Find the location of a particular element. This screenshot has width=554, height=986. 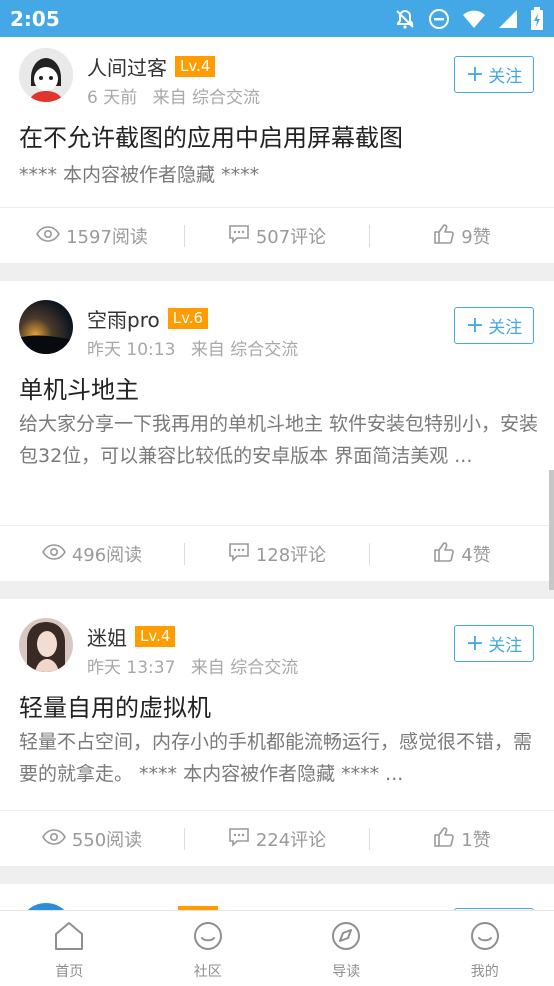

comment-count-label: 507评论 is located at coordinates (291, 236).